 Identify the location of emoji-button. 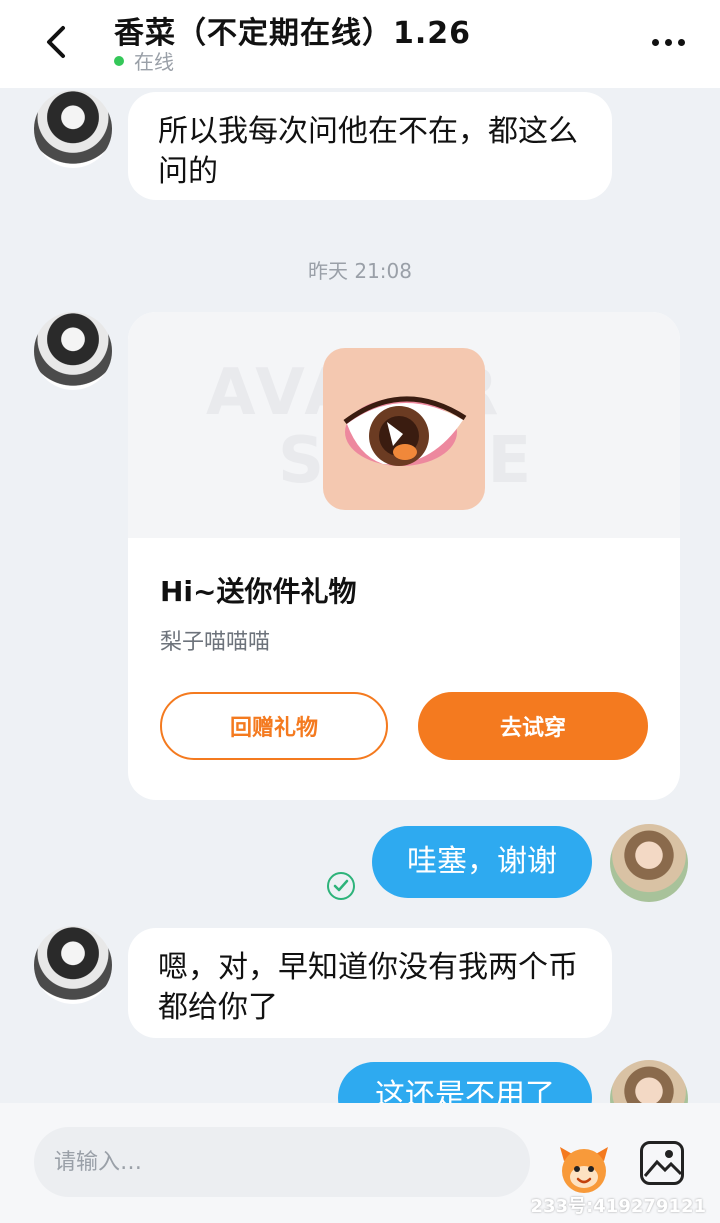
(584, 1167).